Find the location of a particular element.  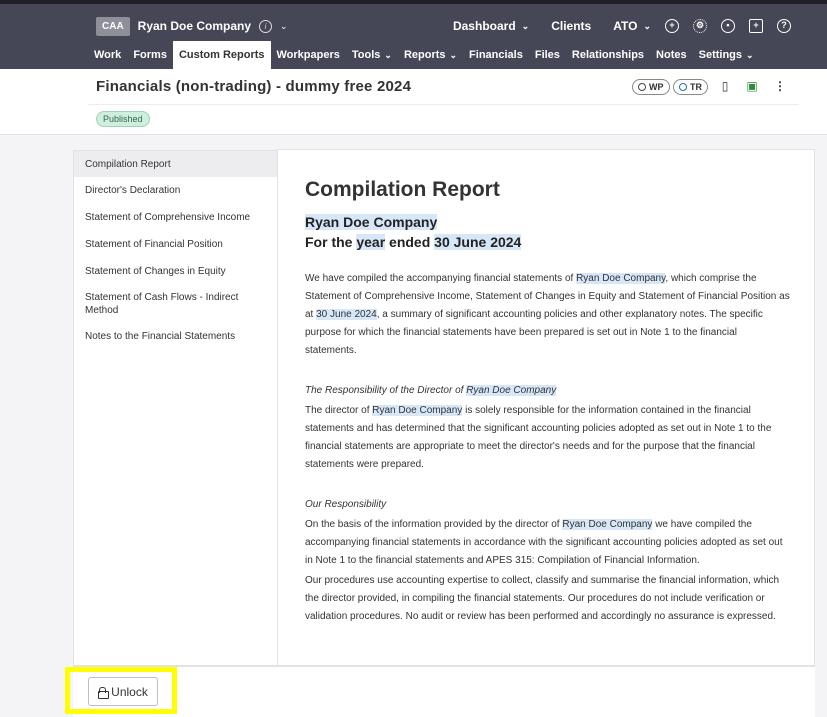

sidebar-item-label: Director's Declaration is located at coordinates (133, 190).